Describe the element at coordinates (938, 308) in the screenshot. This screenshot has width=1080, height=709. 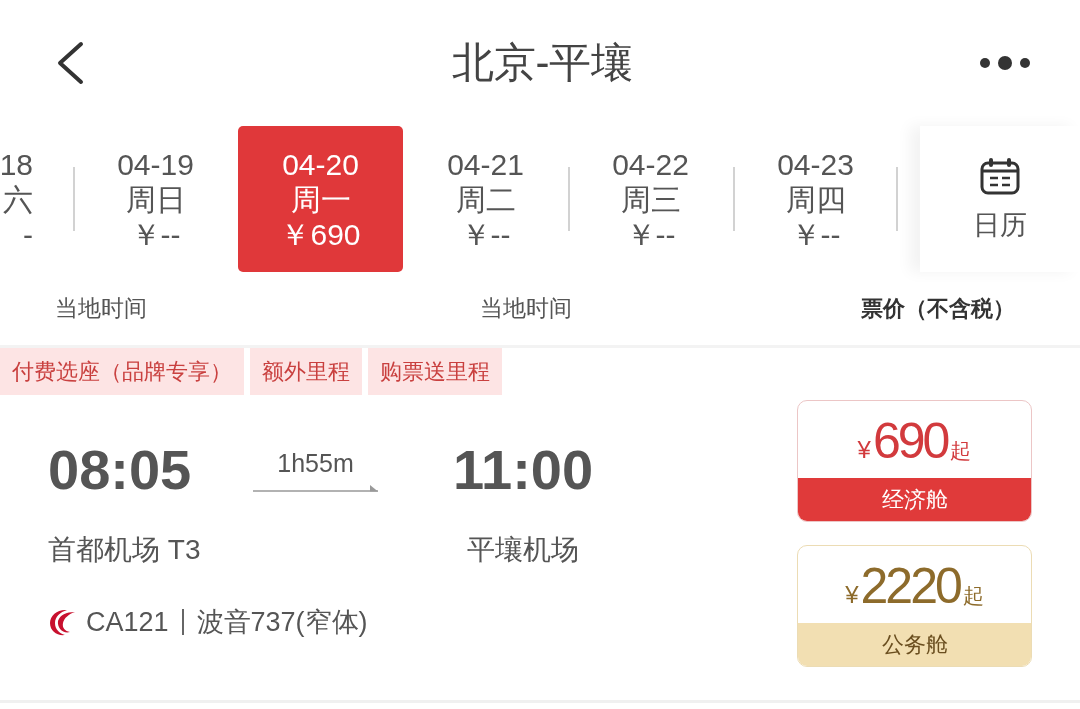
I see `column-header: 票价（不含税）` at that location.